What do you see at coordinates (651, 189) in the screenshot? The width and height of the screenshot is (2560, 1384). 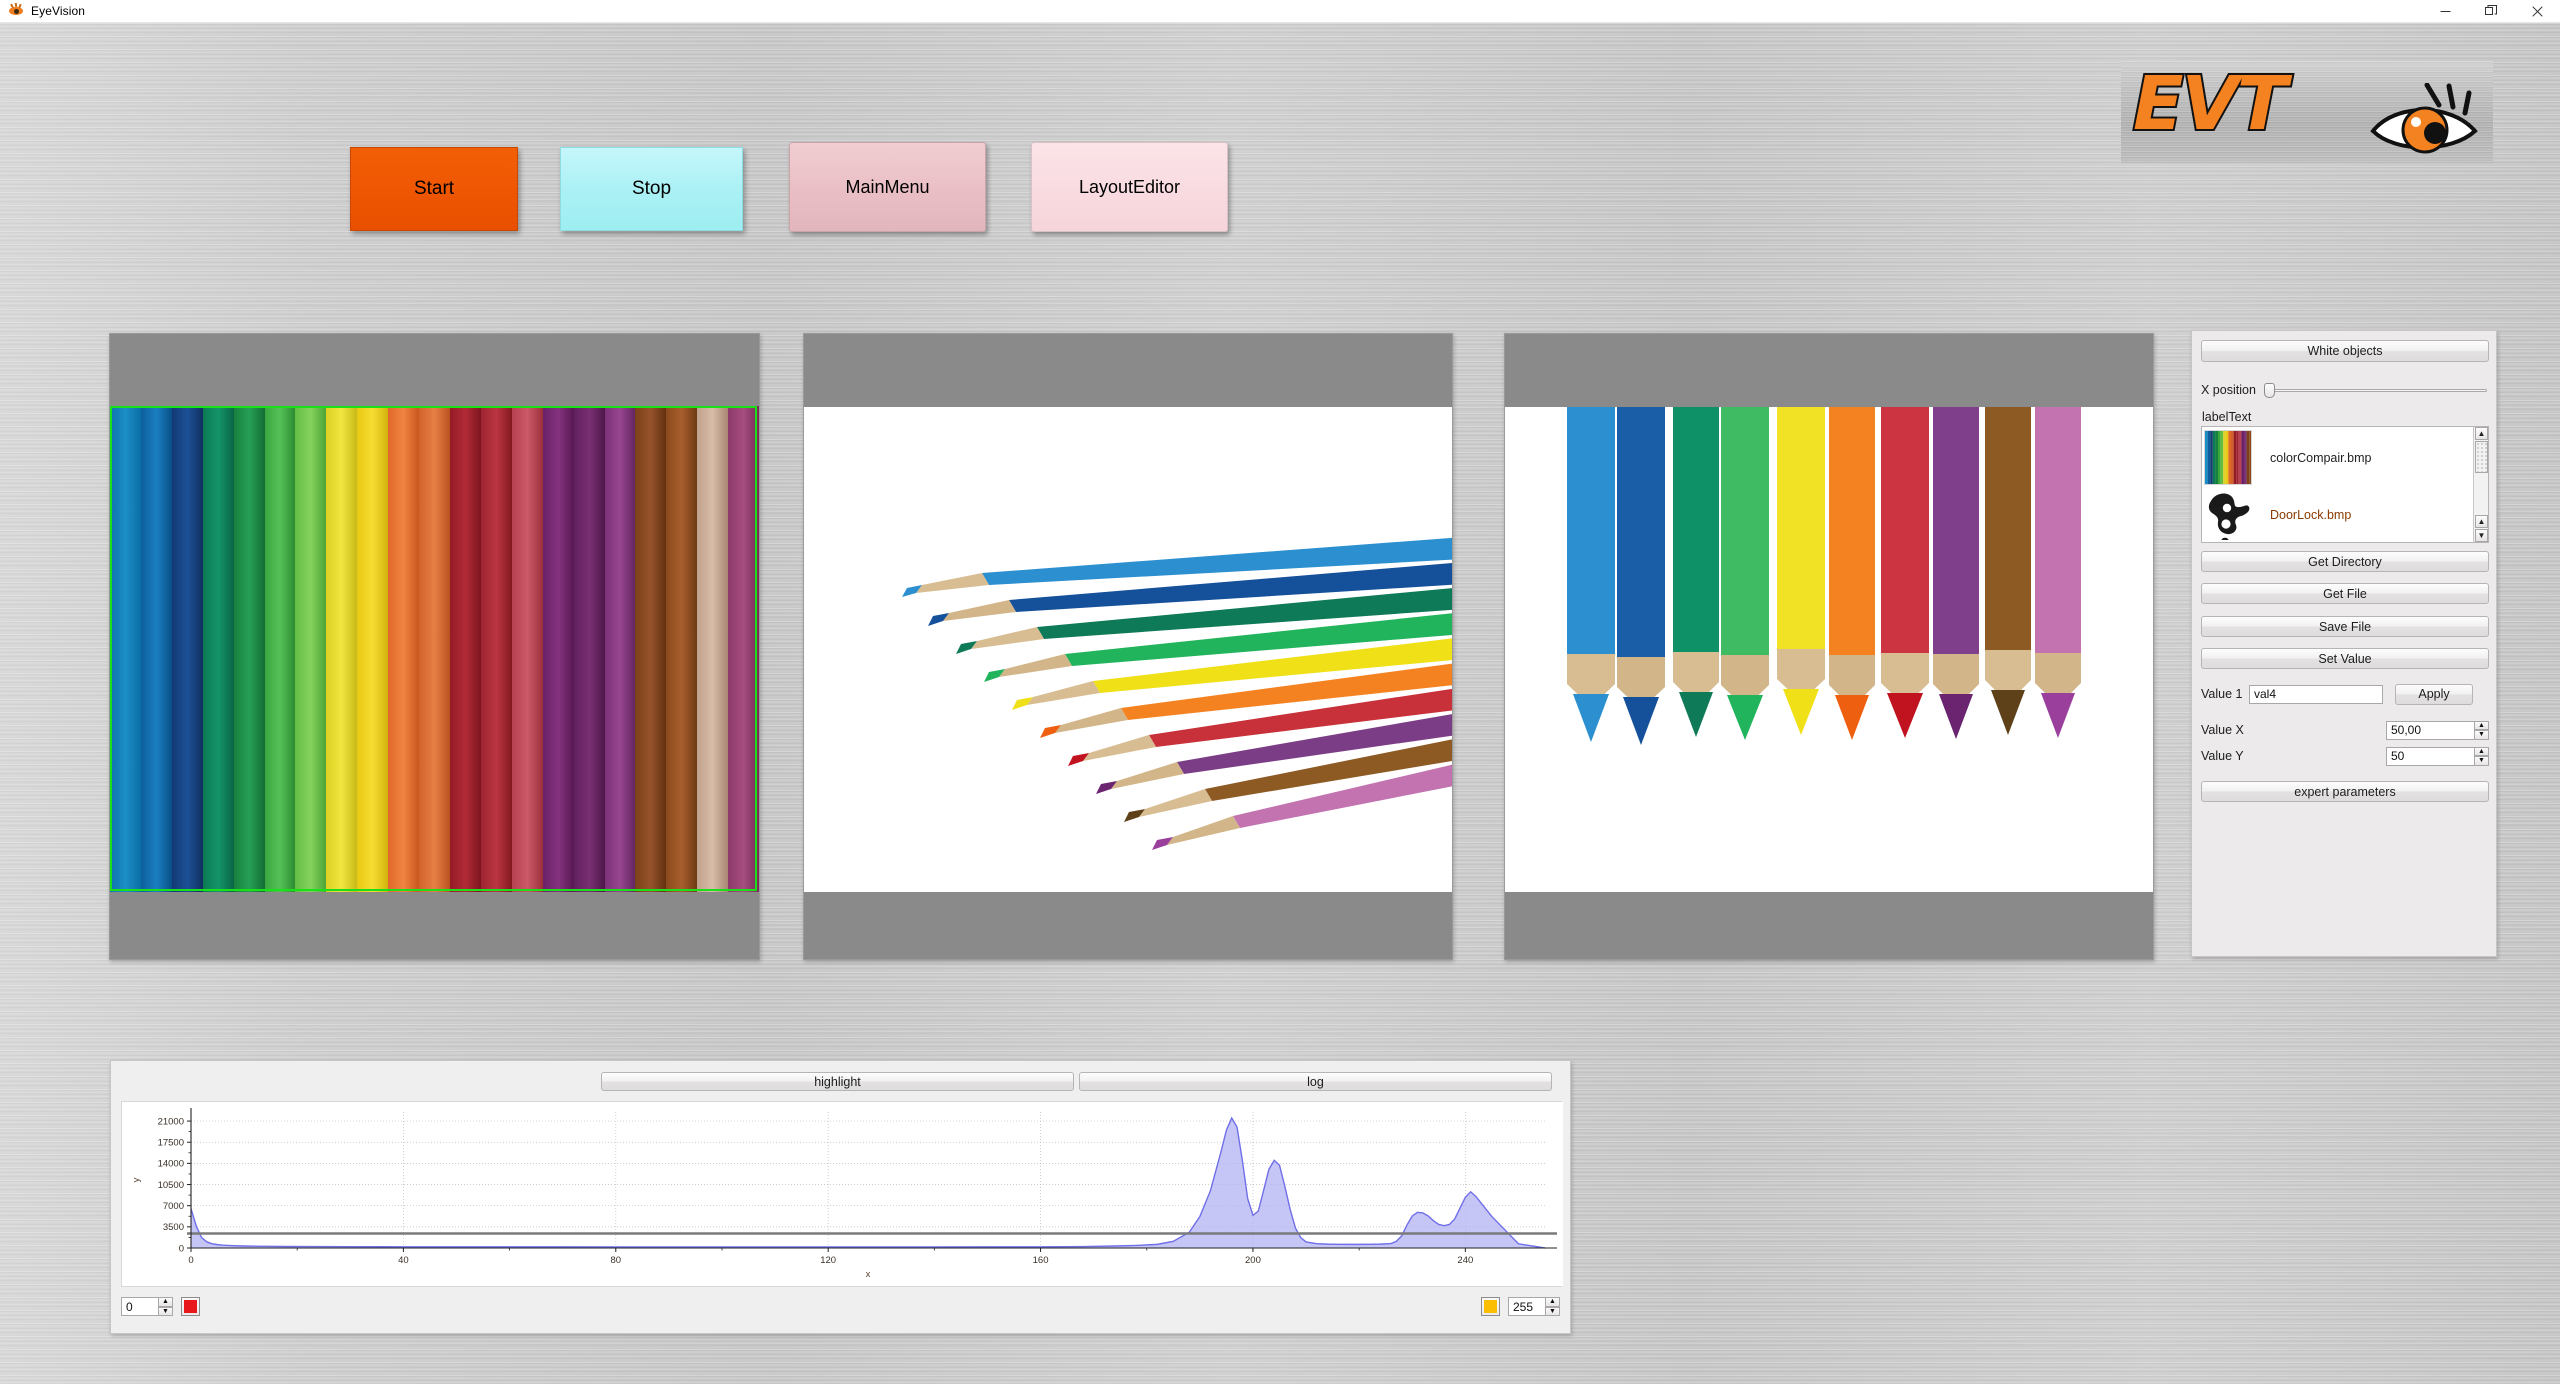 I see `stop-button: Stop` at bounding box center [651, 189].